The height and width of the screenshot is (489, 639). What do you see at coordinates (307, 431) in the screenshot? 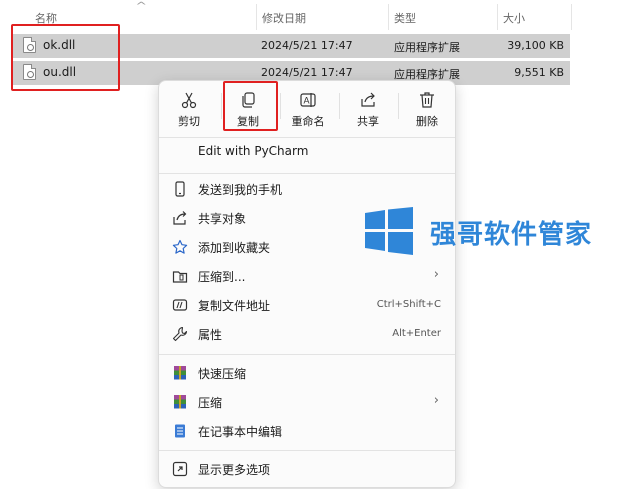
I see `menu-item-notepad-edit: 在记事本中编辑` at bounding box center [307, 431].